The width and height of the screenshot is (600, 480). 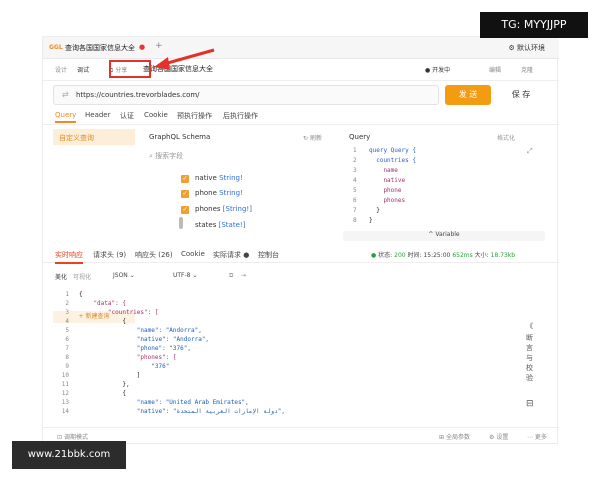 What do you see at coordinates (529, 358) in the screenshot?
I see `panel-label-char: 与` at bounding box center [529, 358].